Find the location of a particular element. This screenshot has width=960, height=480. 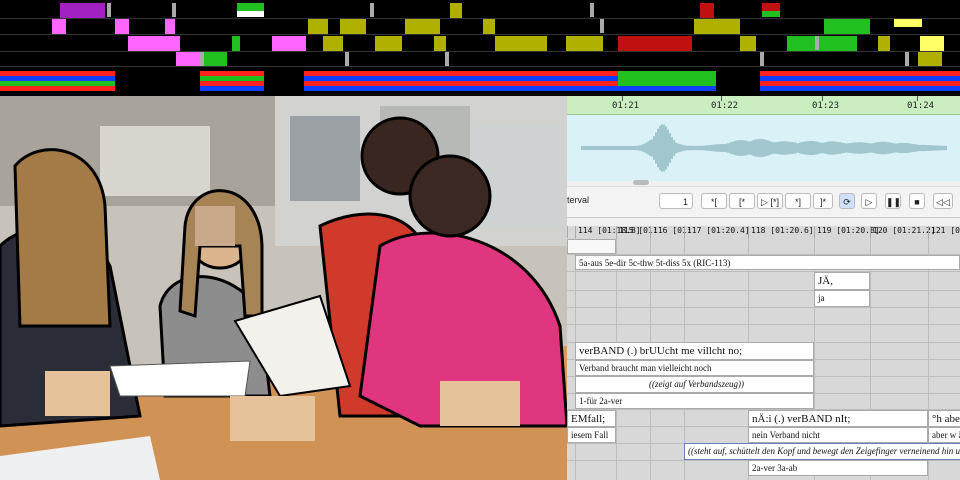

transcript-cell: °h abe is located at coordinates (944, 418).